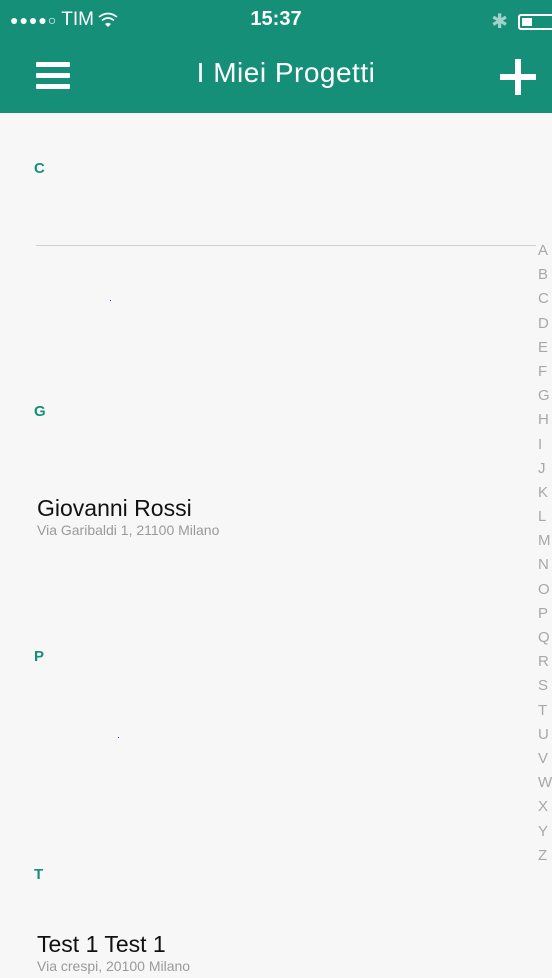  I want to click on bluetooth-icon: ✱, so click(499, 22).